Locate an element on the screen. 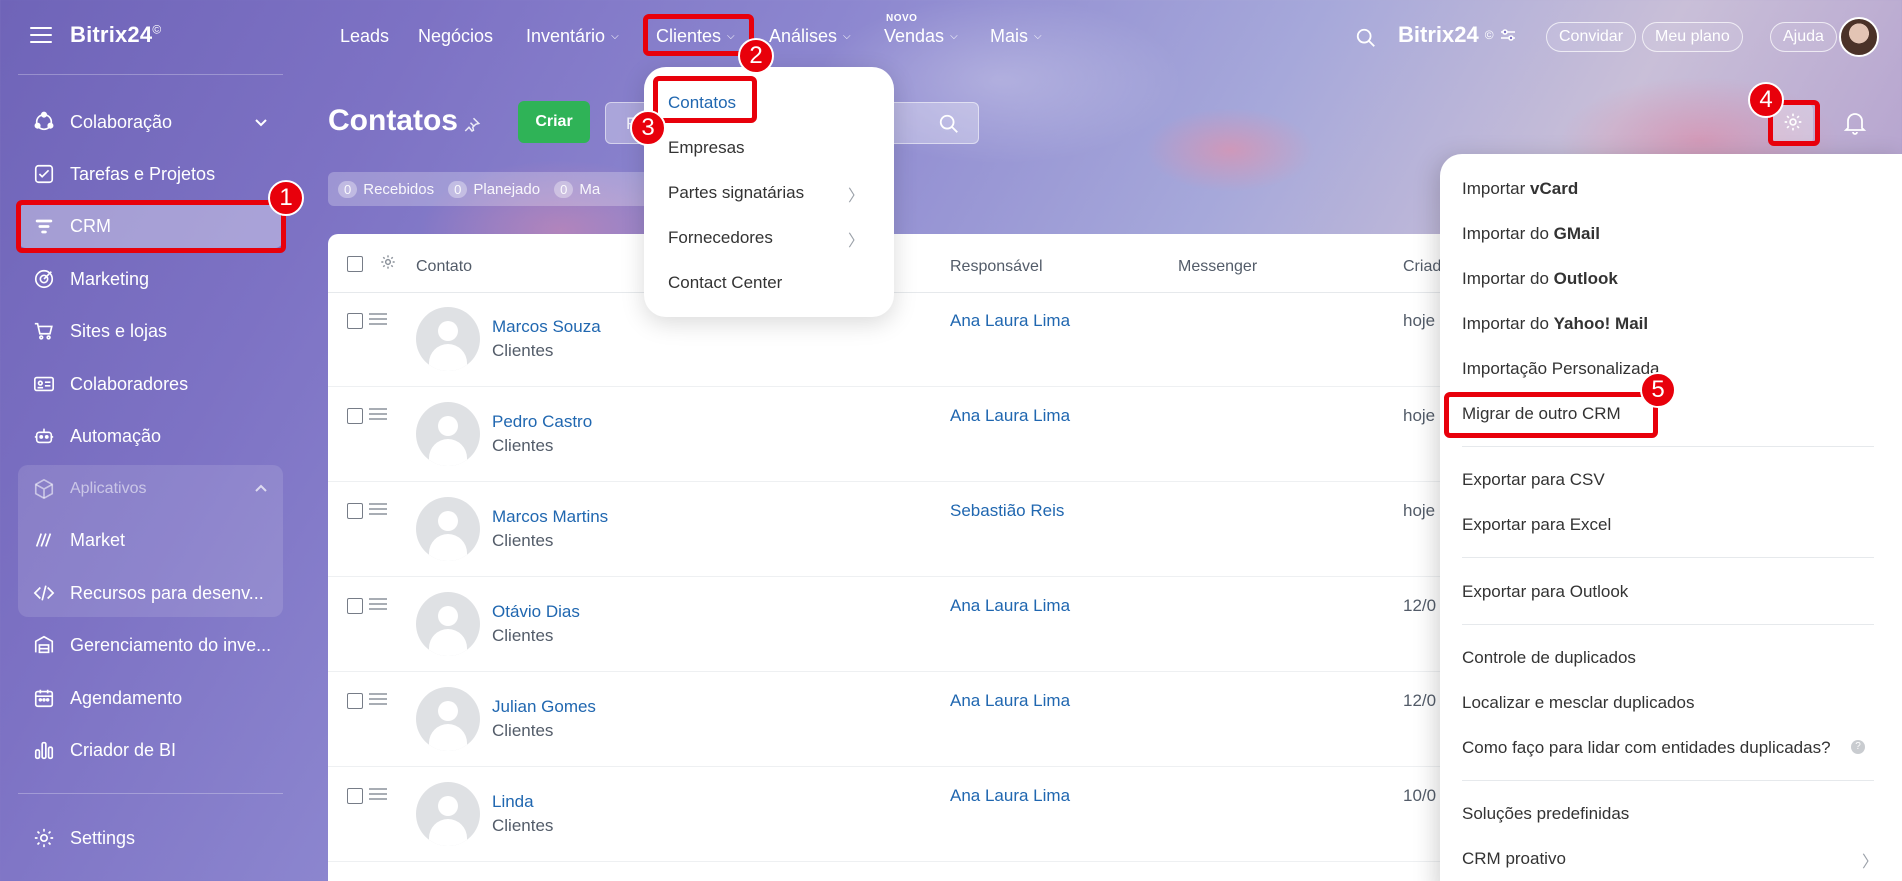 This screenshot has width=1902, height=881. menu-item-empresas: Empresas is located at coordinates (706, 148).